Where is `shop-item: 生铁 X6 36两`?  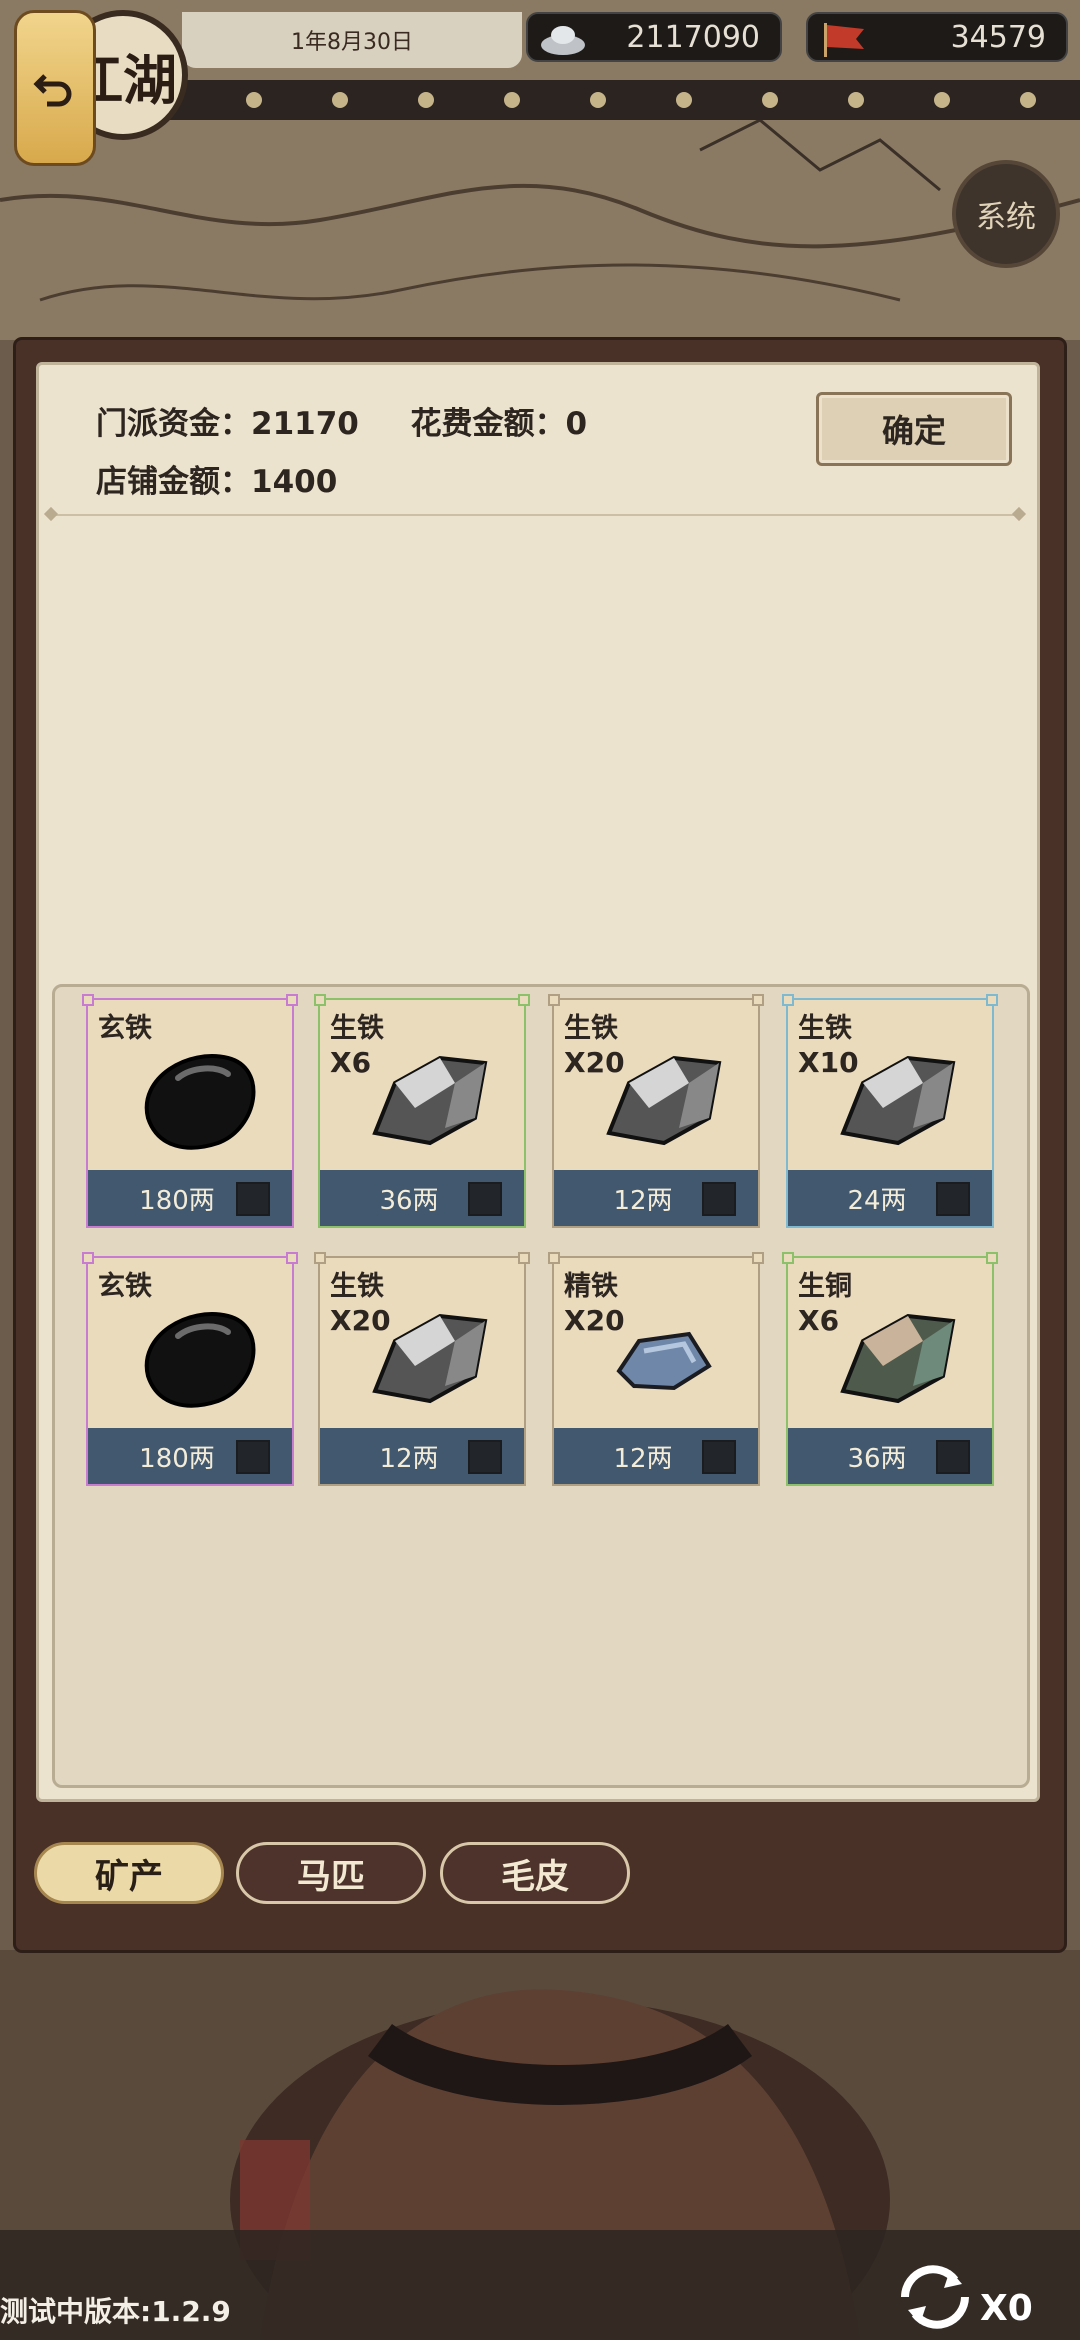
shop-item: 生铁 X6 36两 is located at coordinates (422, 1111).